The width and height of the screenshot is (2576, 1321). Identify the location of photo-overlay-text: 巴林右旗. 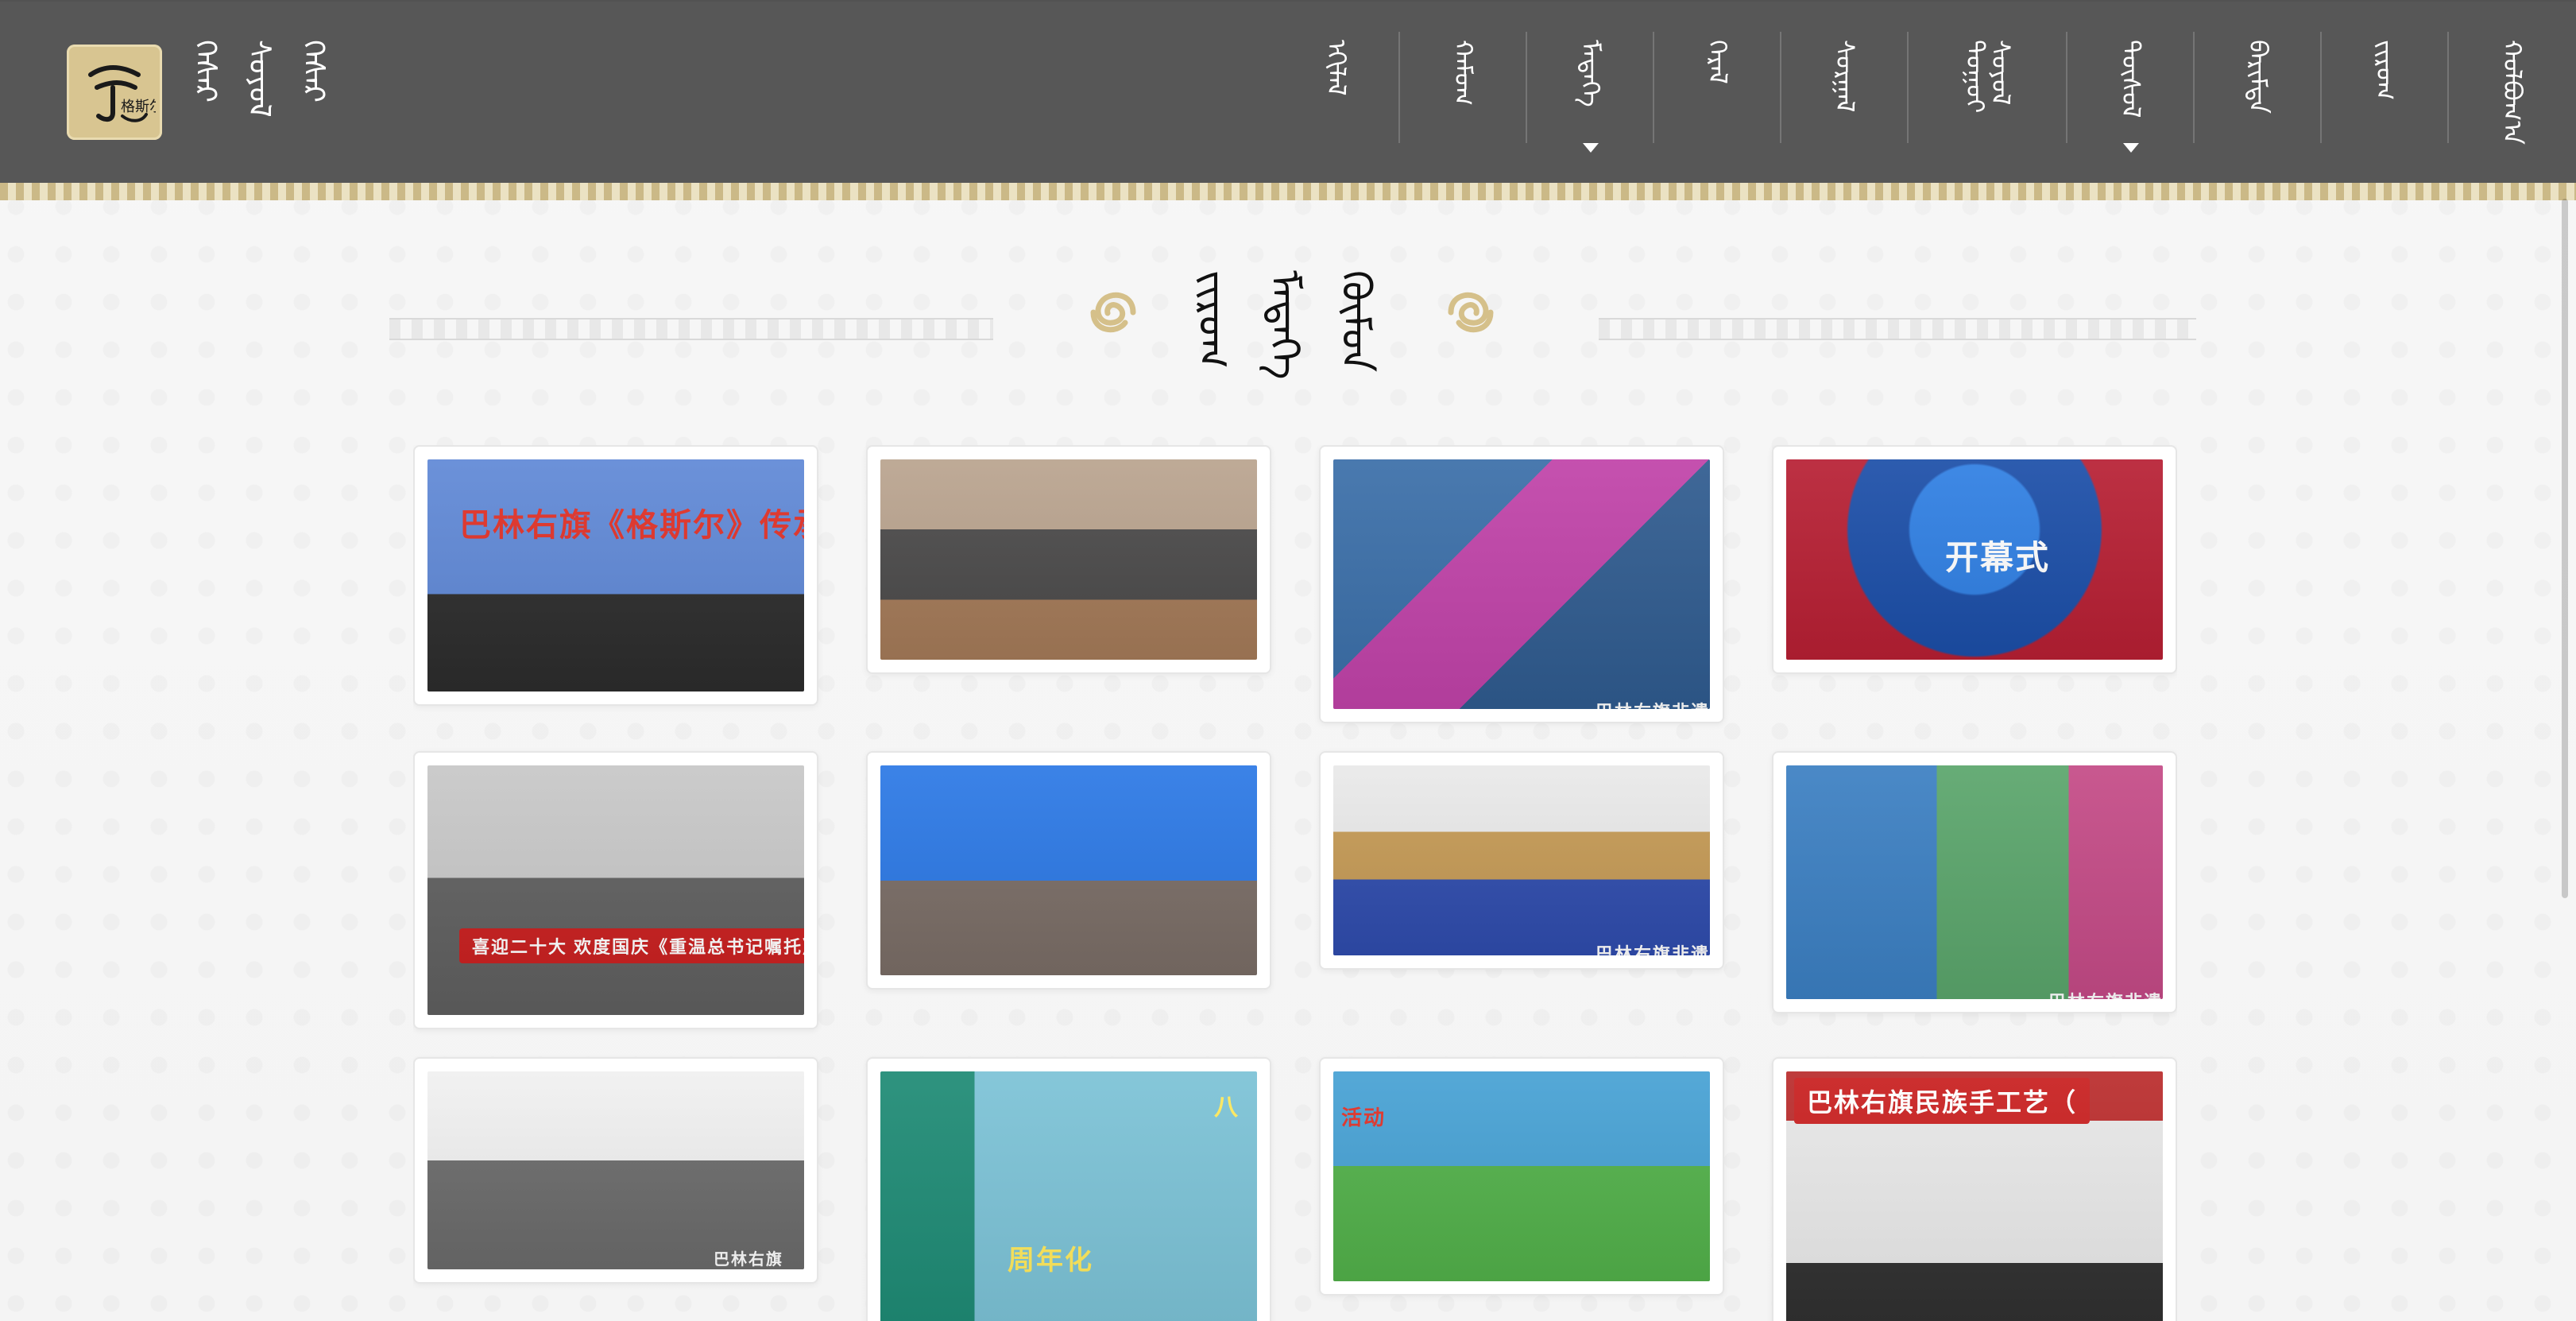
(748, 1260).